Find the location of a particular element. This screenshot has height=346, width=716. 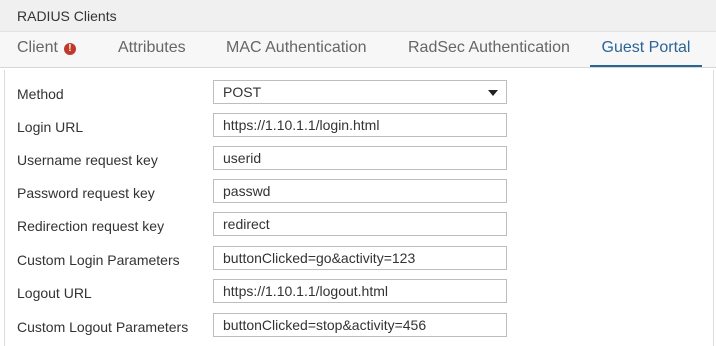

tab-mac-authentication: MAC Authentication is located at coordinates (296, 49).